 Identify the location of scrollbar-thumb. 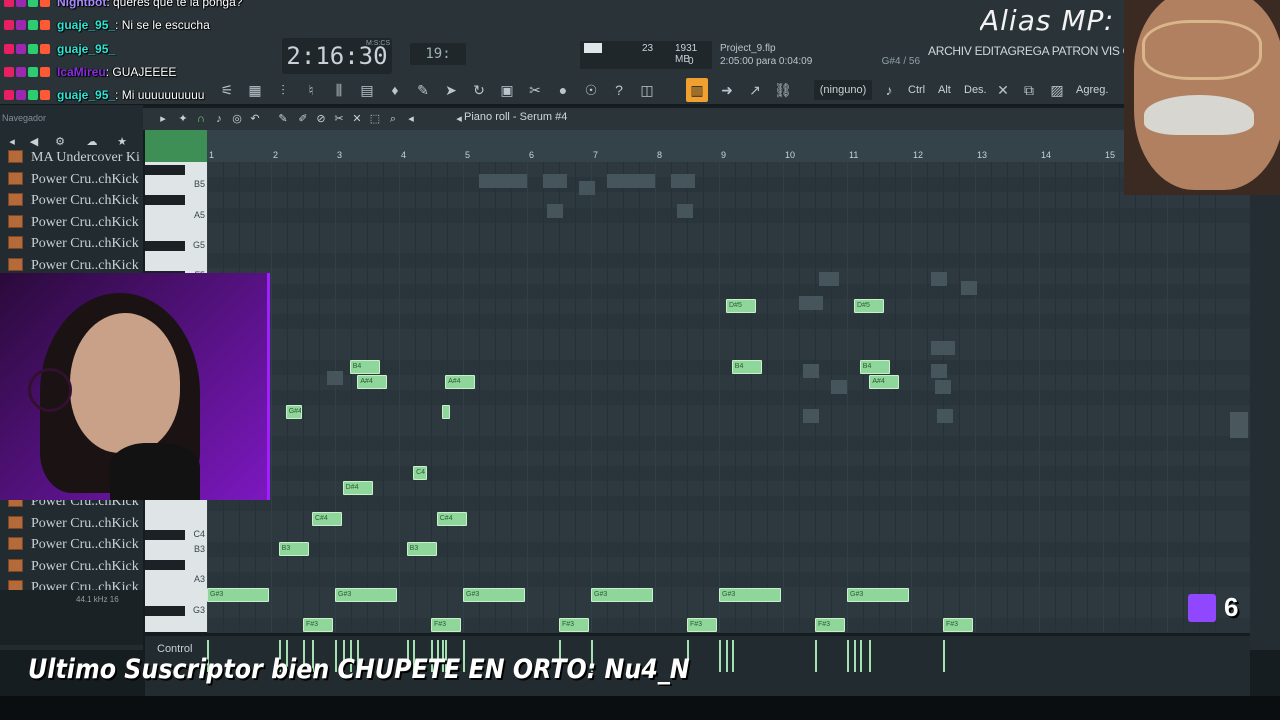
(1239, 425).